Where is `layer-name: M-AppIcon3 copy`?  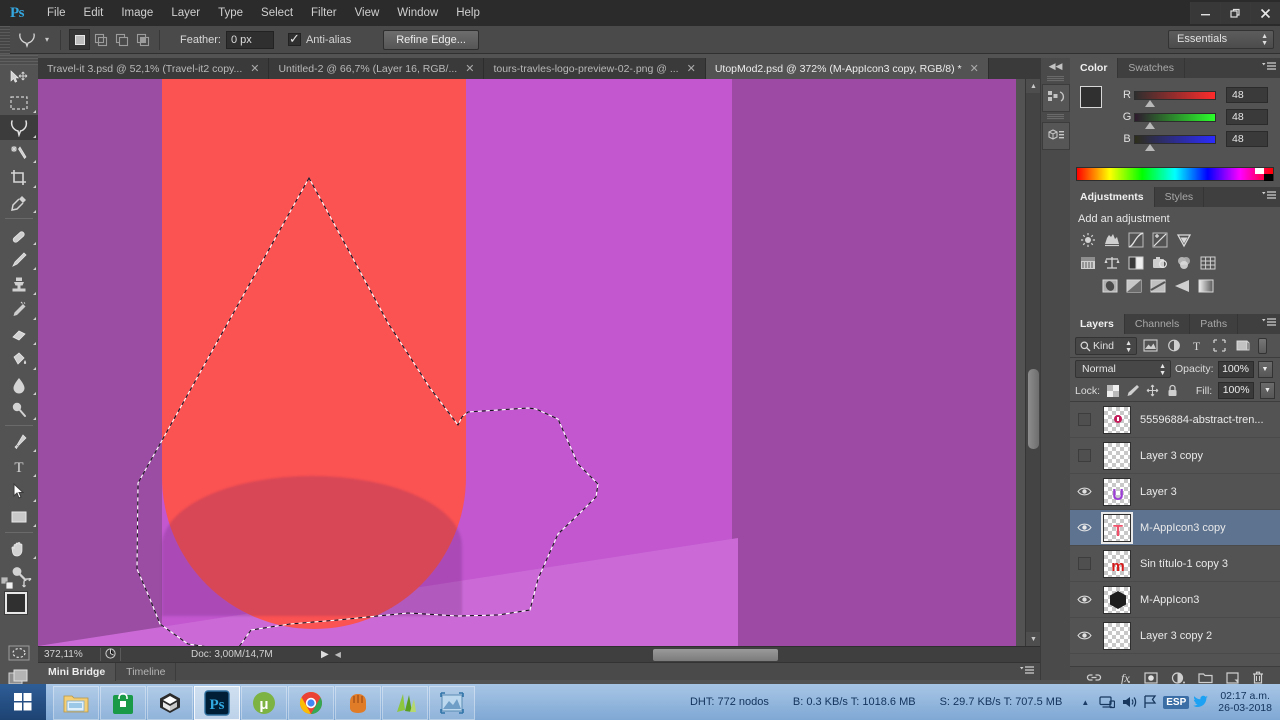
layer-name: M-AppIcon3 copy is located at coordinates (1181, 528).